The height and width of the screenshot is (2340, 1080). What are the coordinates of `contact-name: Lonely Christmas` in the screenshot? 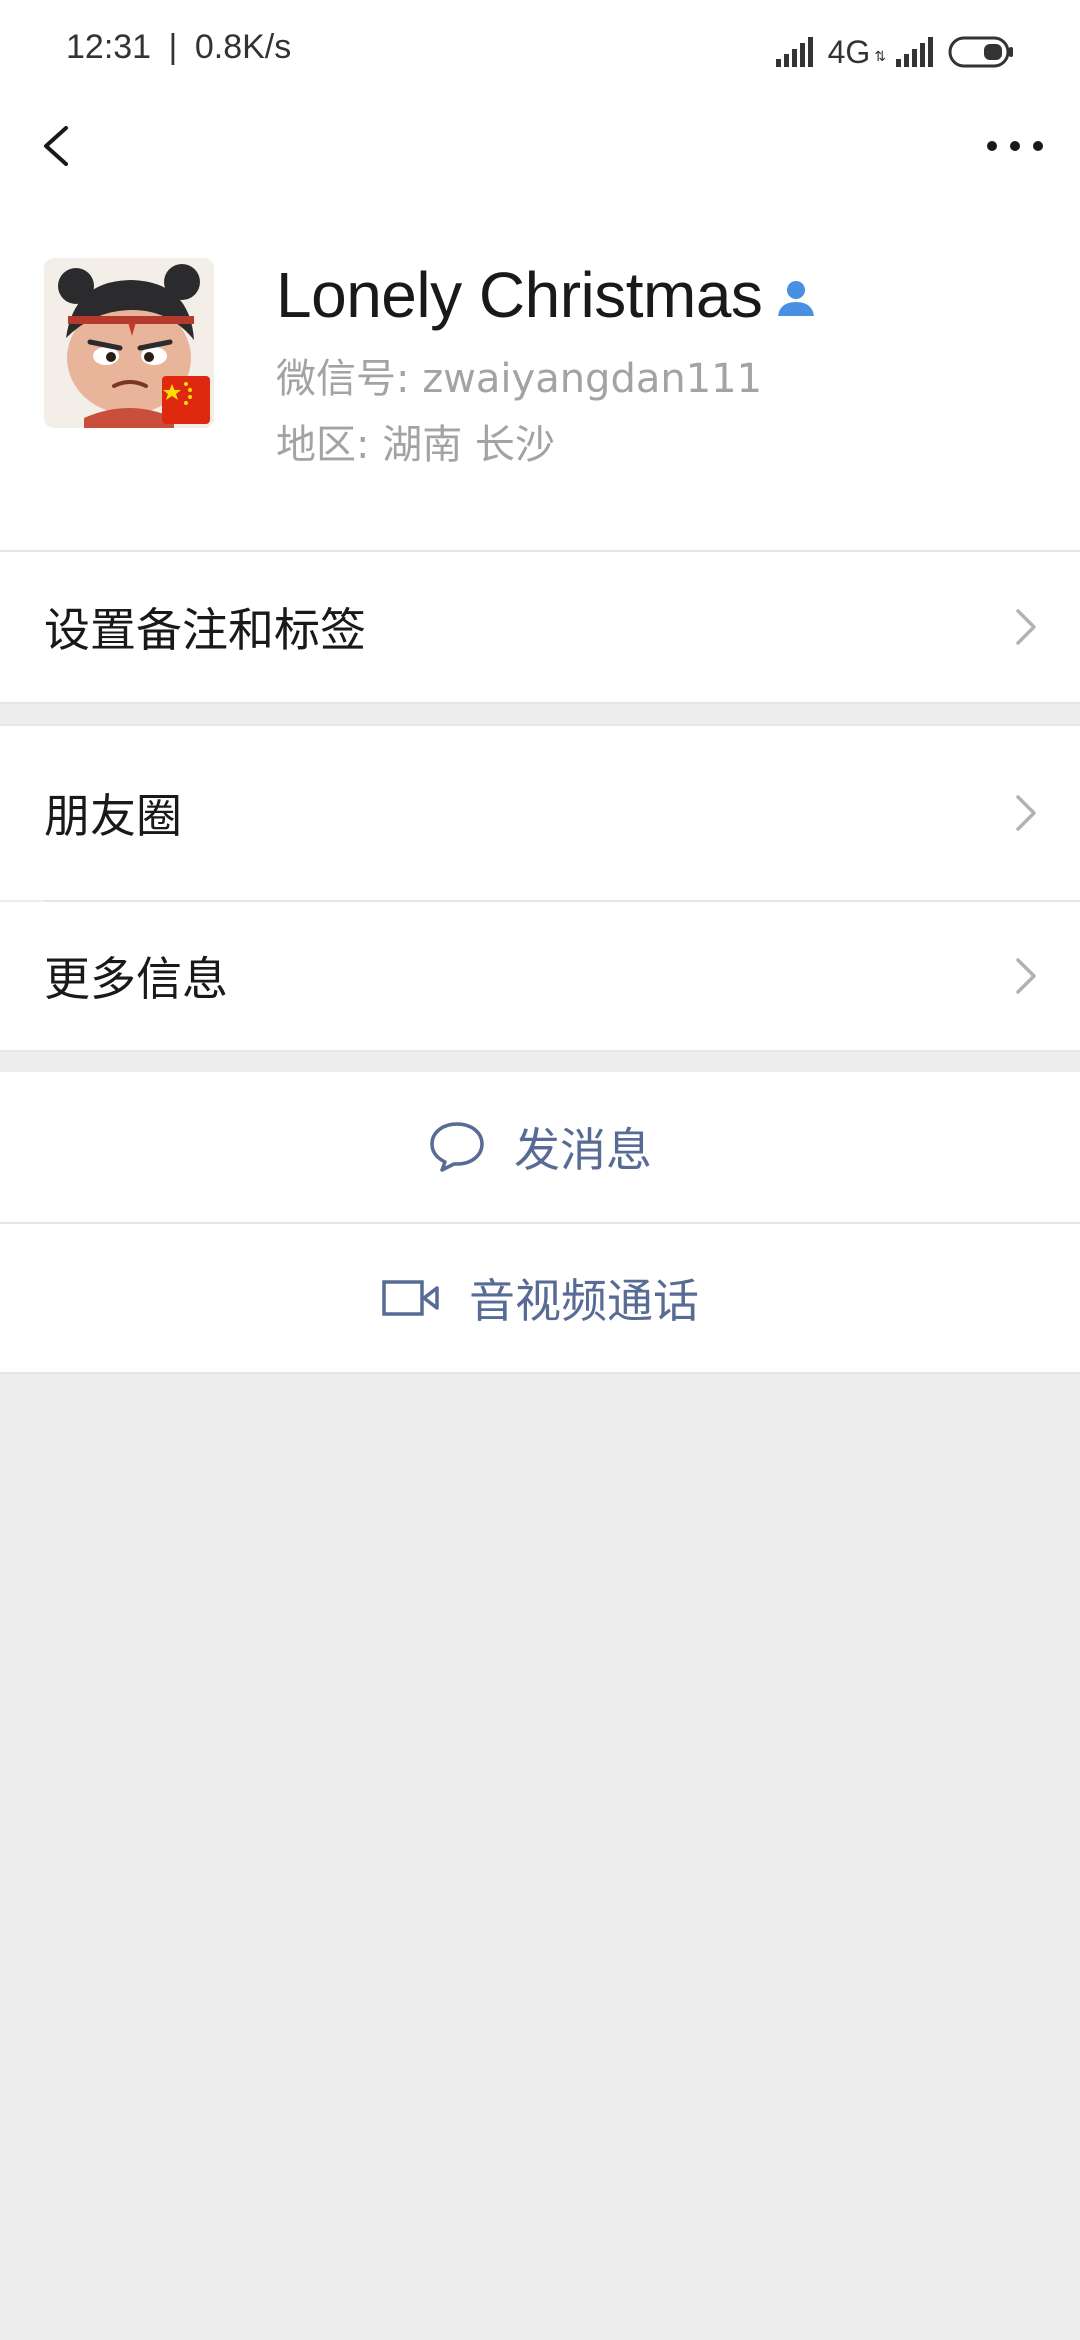 It's located at (519, 295).